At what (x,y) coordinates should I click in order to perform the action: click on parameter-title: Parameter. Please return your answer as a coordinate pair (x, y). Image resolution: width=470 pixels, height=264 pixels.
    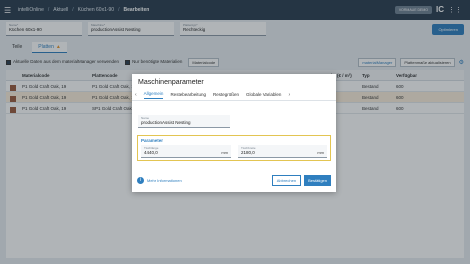
    Looking at the image, I should click on (152, 140).